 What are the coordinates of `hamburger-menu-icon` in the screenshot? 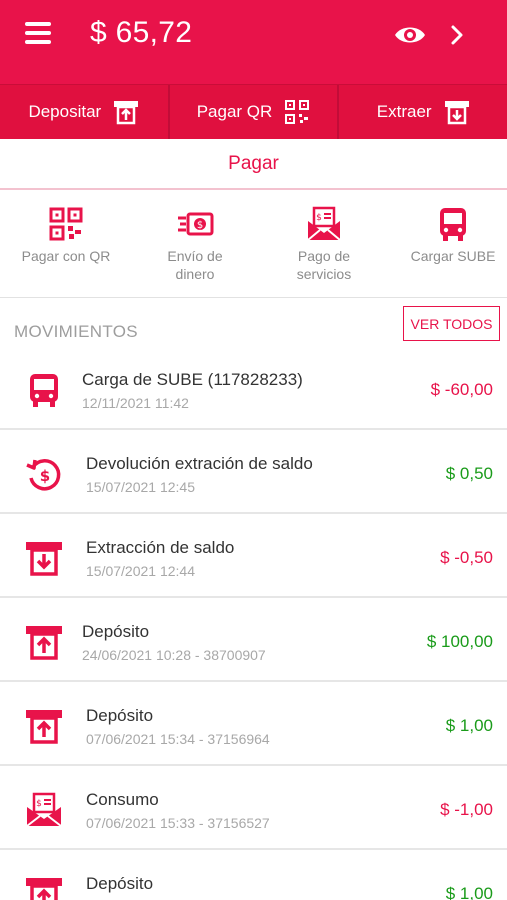 It's located at (38, 33).